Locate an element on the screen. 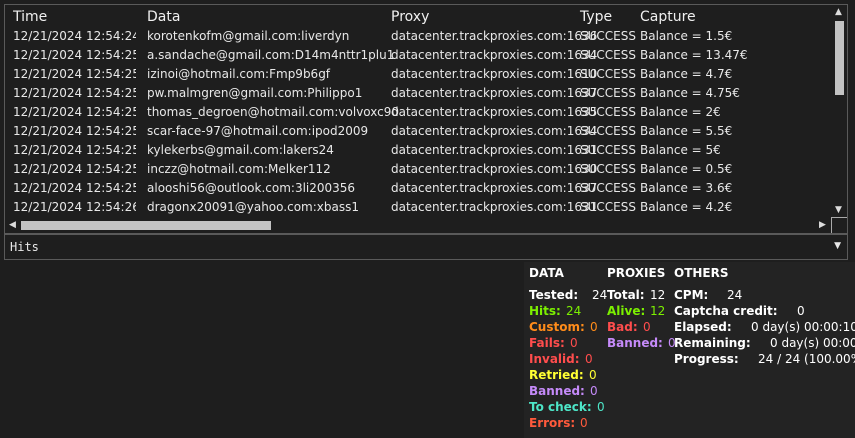 The width and height of the screenshot is (855, 438). stat-others-label: Remaining: is located at coordinates (712, 343).